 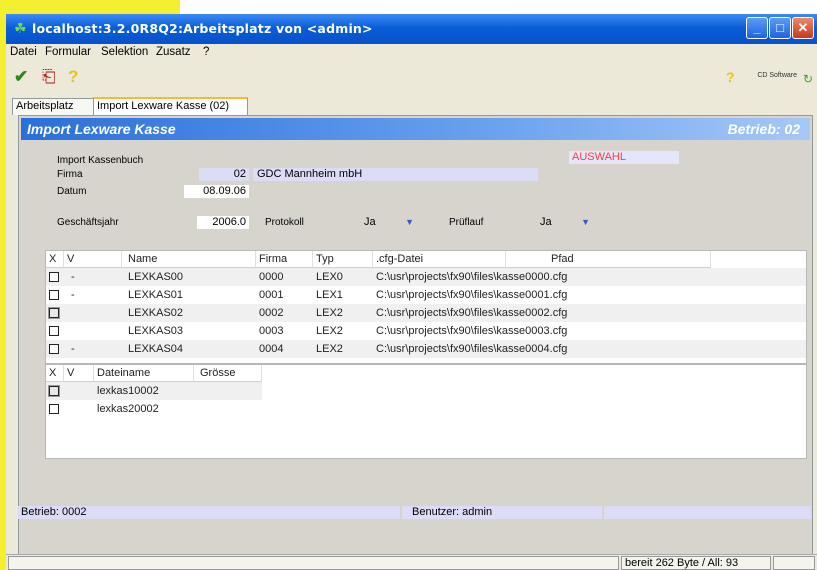 I want to click on file-name: lexkas20002, so click(x=128, y=409).